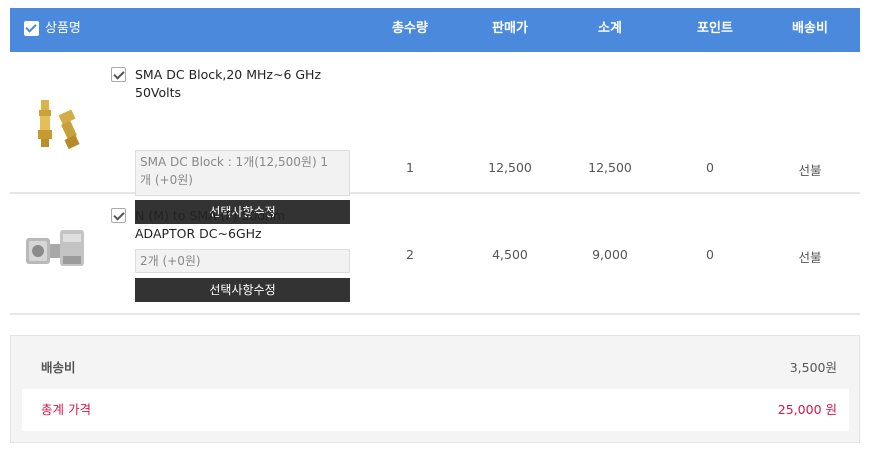 The width and height of the screenshot is (882, 450). Describe the element at coordinates (242, 173) in the screenshot. I see `option-summary: SMA DC Block : 1개(12,500원) 1 개 (+0원)` at that location.